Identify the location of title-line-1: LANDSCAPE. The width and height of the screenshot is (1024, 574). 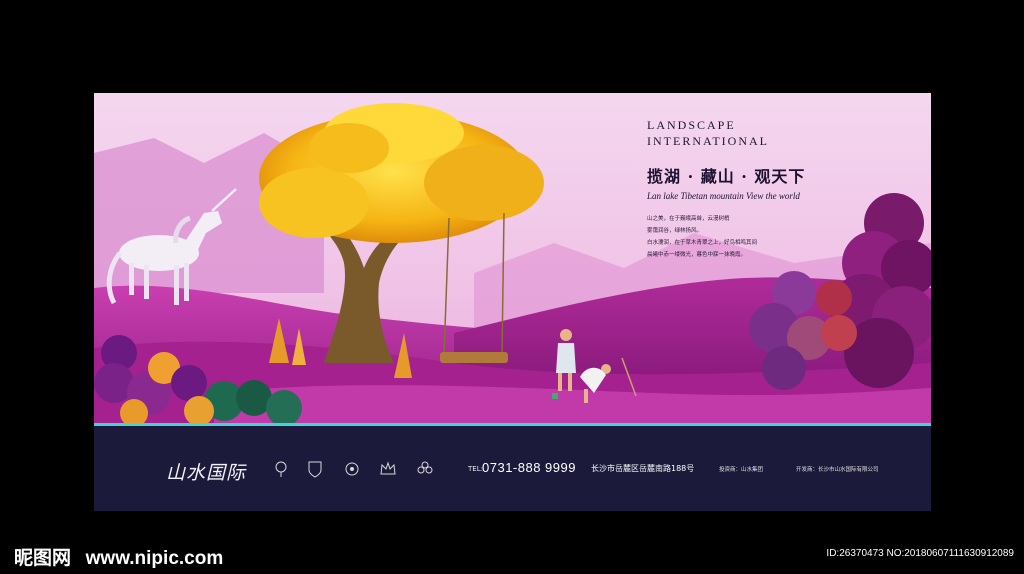
(691, 125).